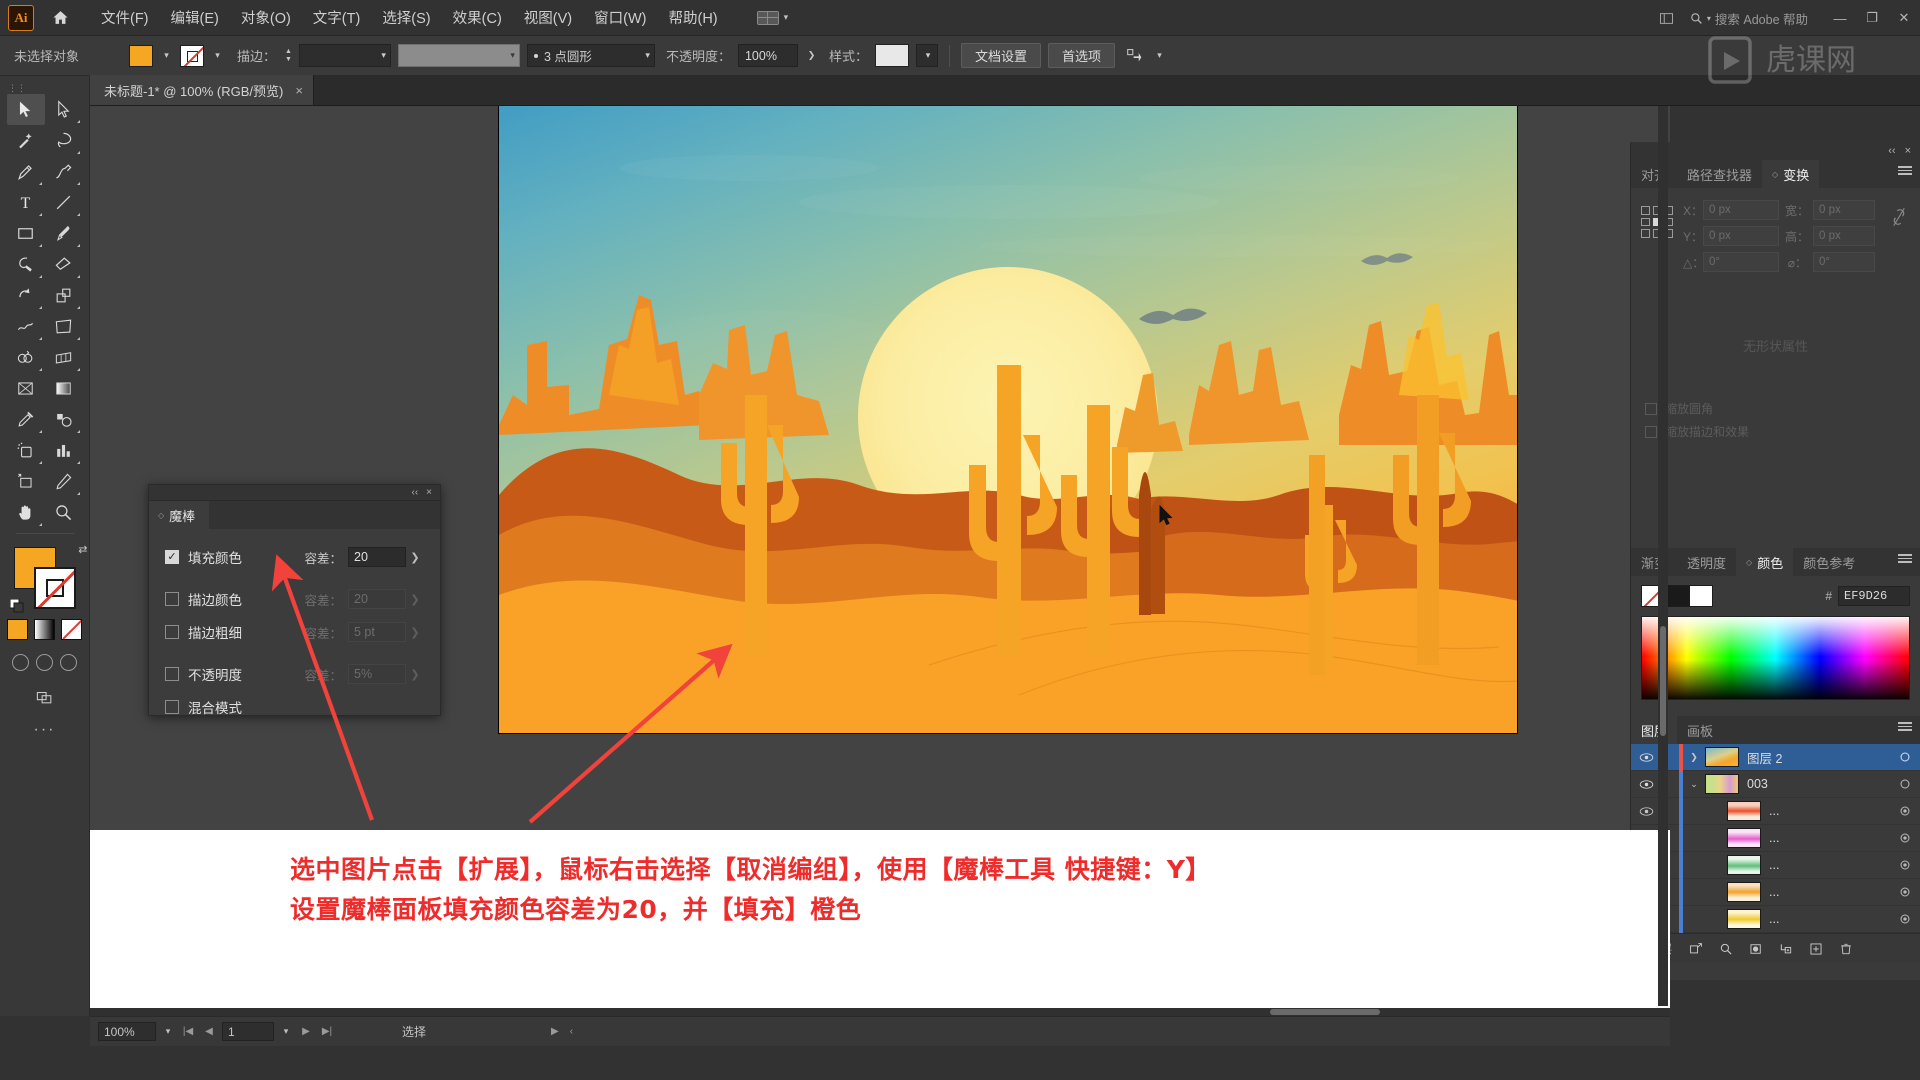  What do you see at coordinates (64, 512) in the screenshot?
I see `zoom-tool` at bounding box center [64, 512].